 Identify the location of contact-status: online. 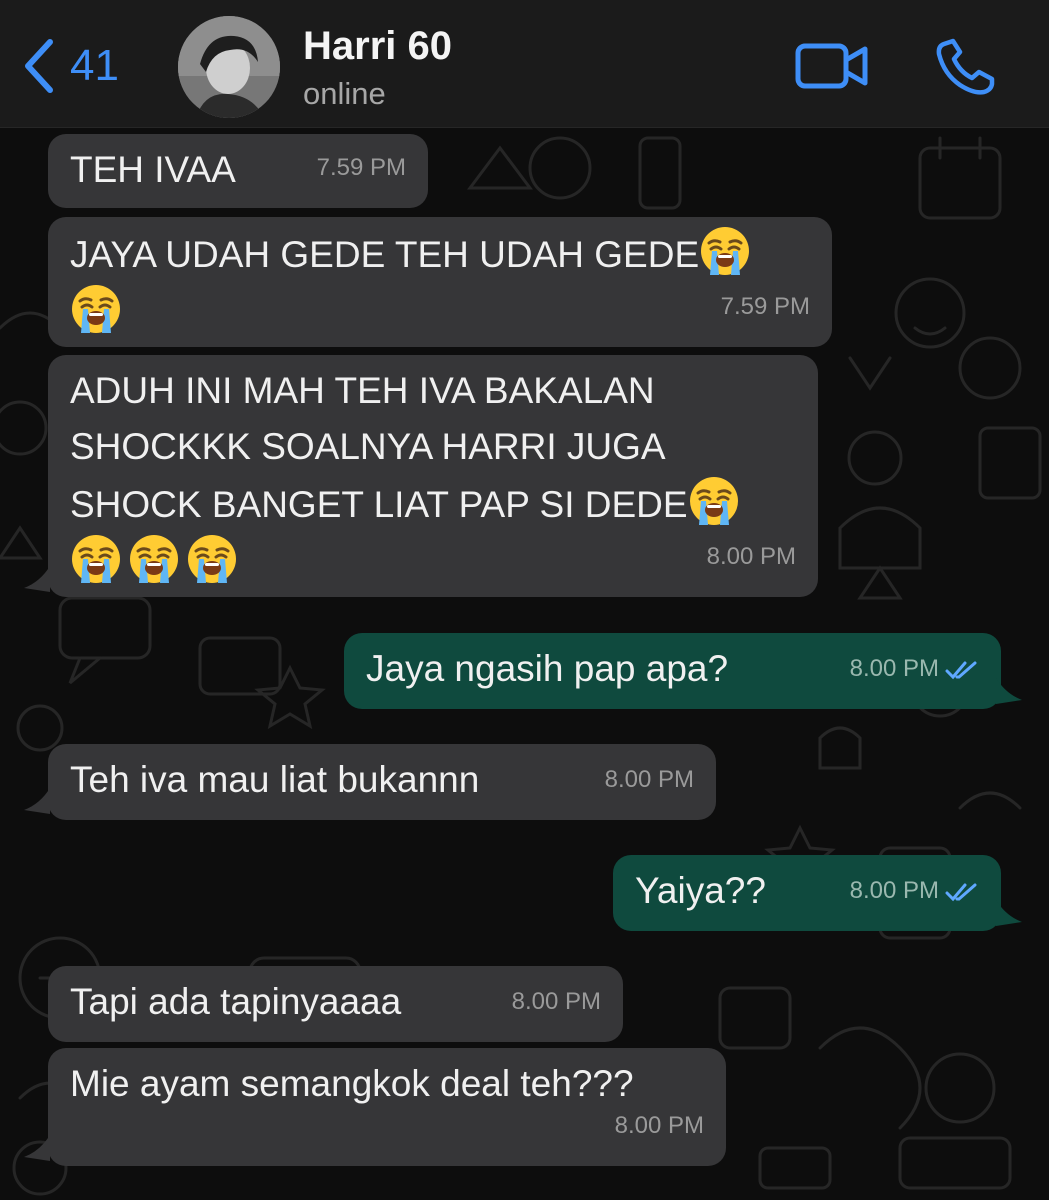
(344, 93).